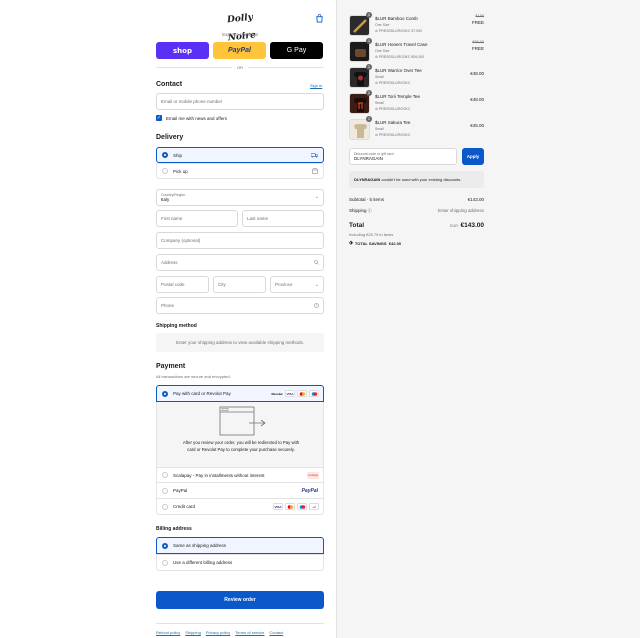 The image size is (640, 638). What do you see at coordinates (357, 225) in the screenshot?
I see `total-label: Total` at bounding box center [357, 225].